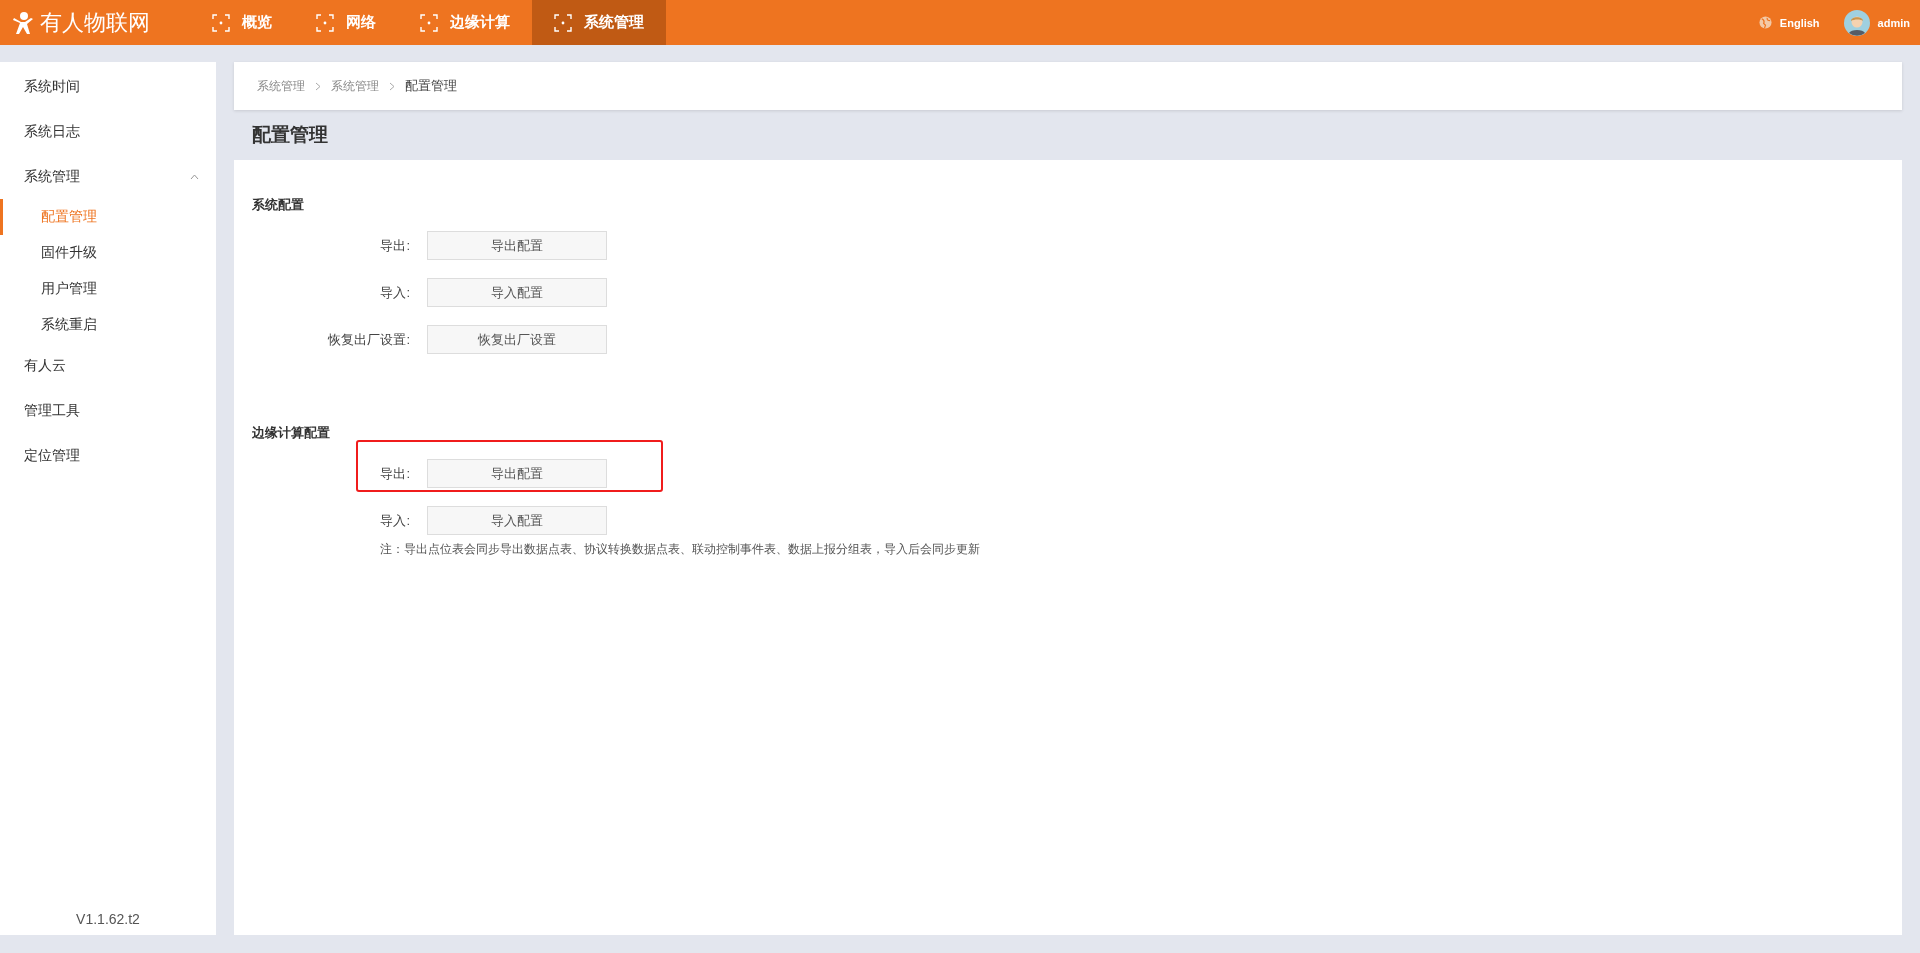 The height and width of the screenshot is (953, 1920). Describe the element at coordinates (290, 135) in the screenshot. I see `page-title: 配置管理` at that location.